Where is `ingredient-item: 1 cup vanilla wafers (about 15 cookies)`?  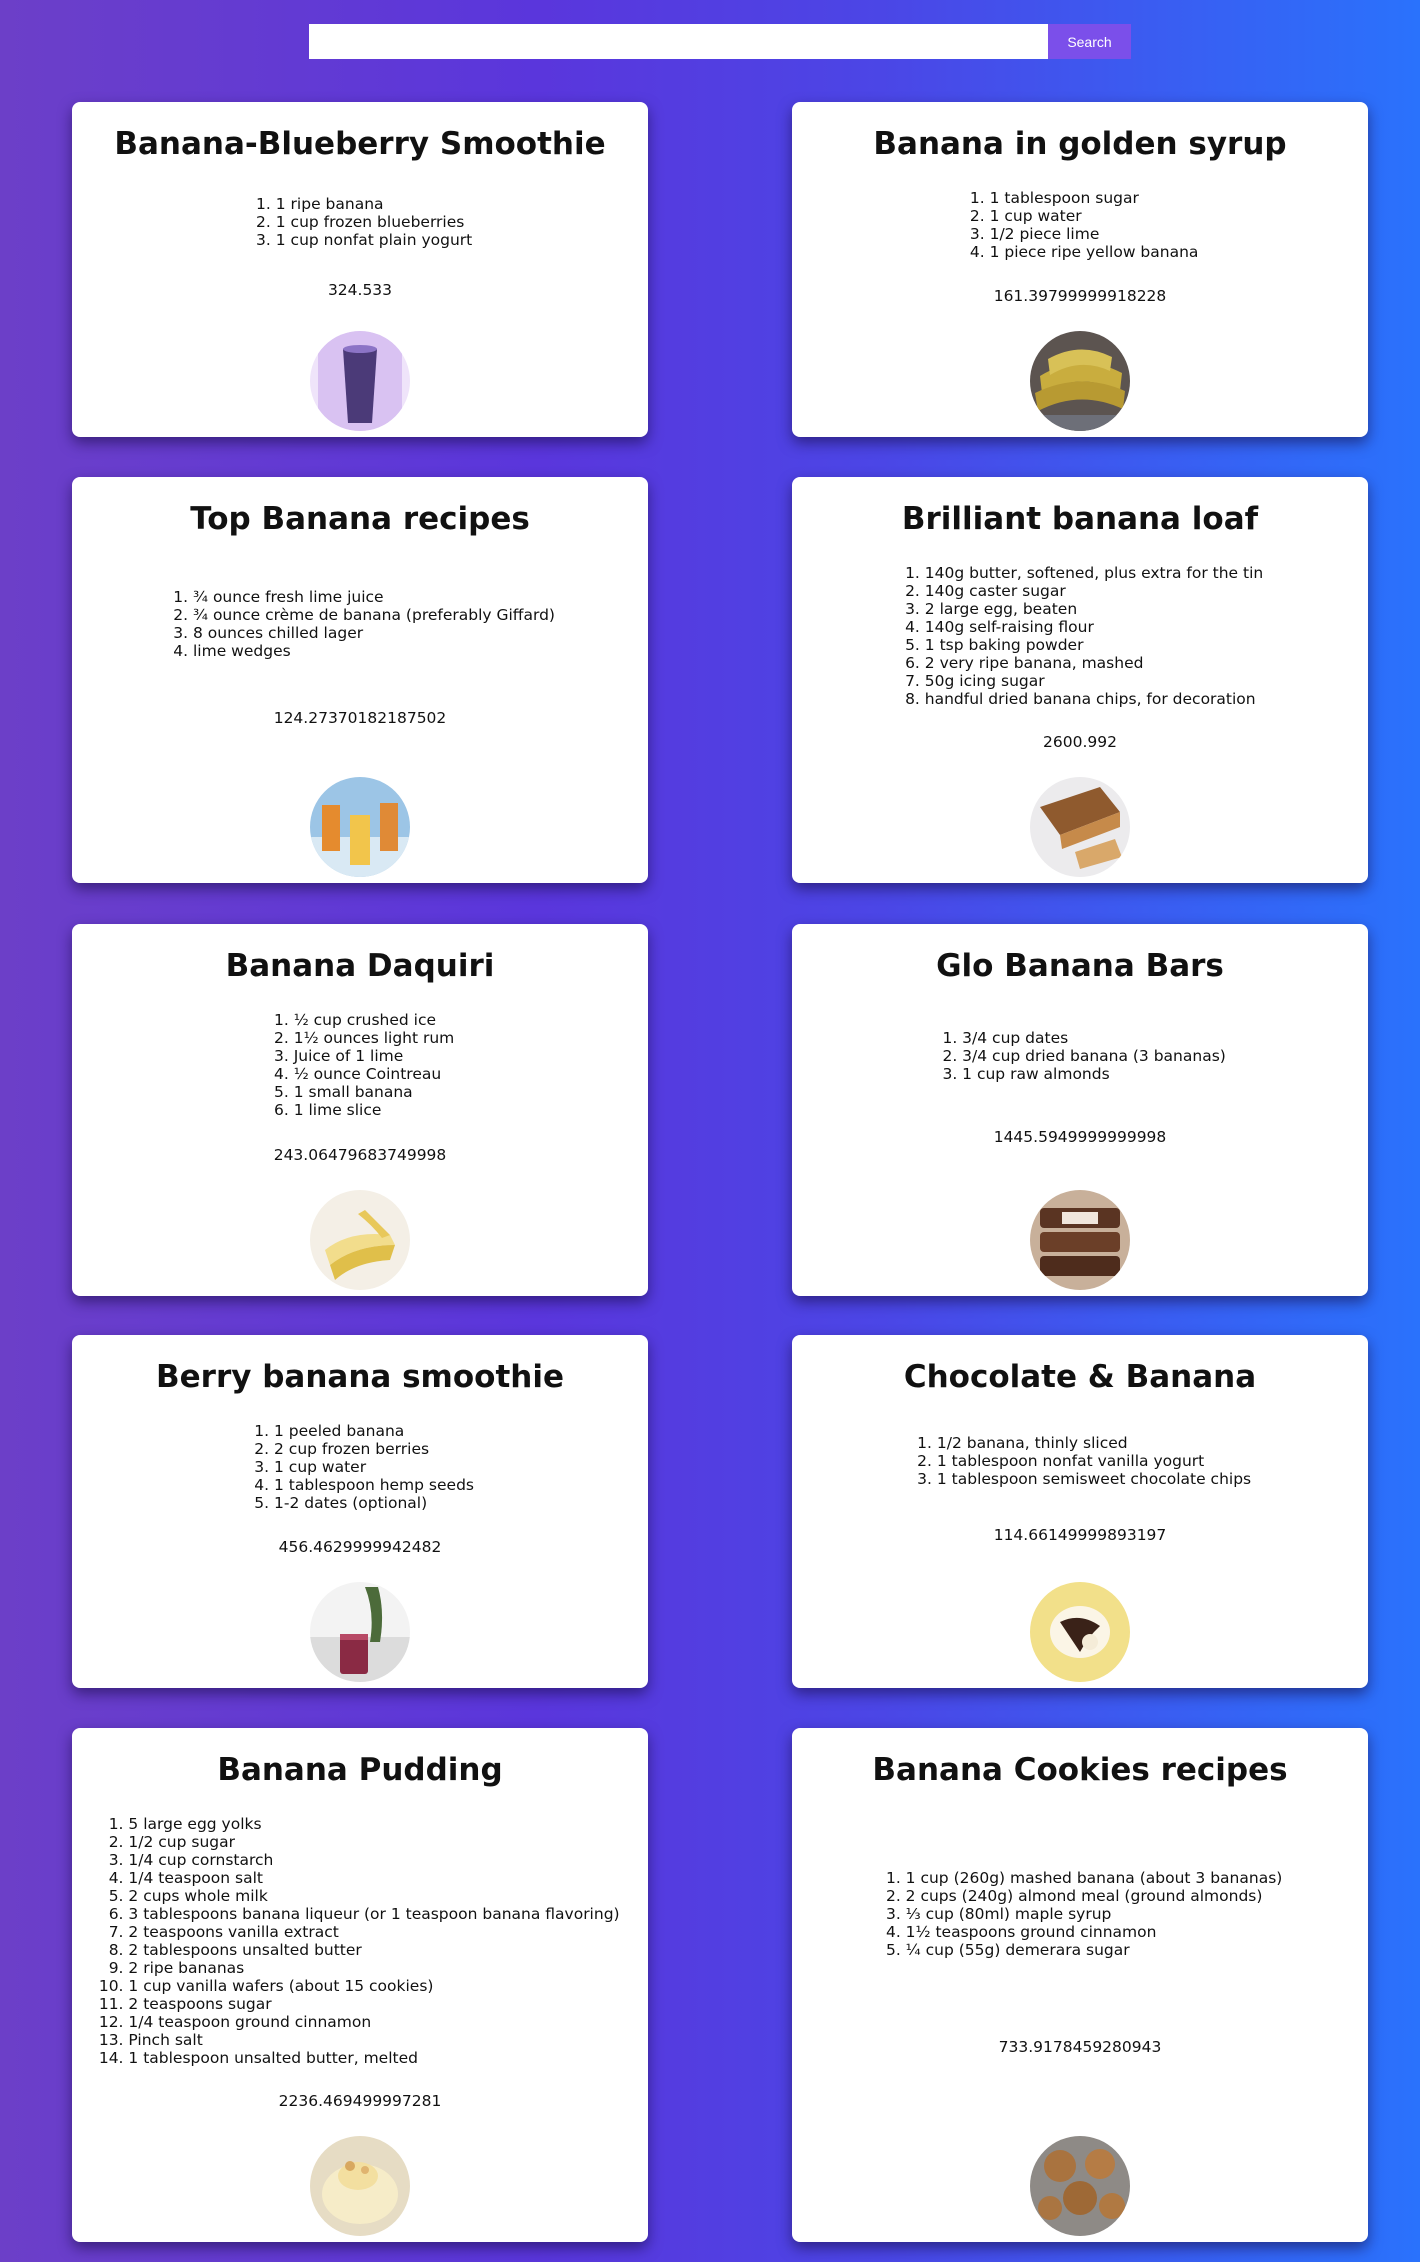
ingredient-item: 1 cup vanilla wafers (about 15 cookies) is located at coordinates (373, 1986).